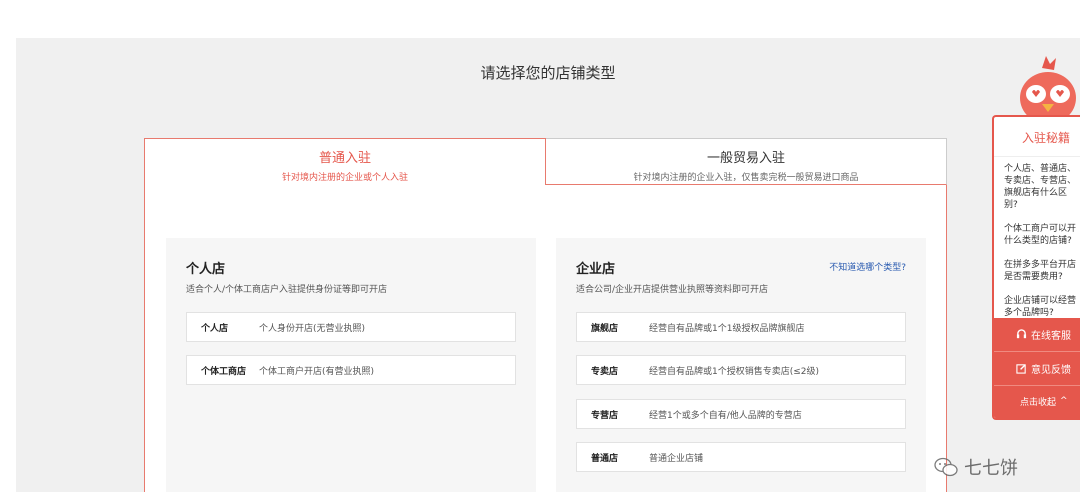 The width and height of the screenshot is (1080, 492). Describe the element at coordinates (344, 158) in the screenshot. I see `tab-normal-label: 普通入驻` at that location.